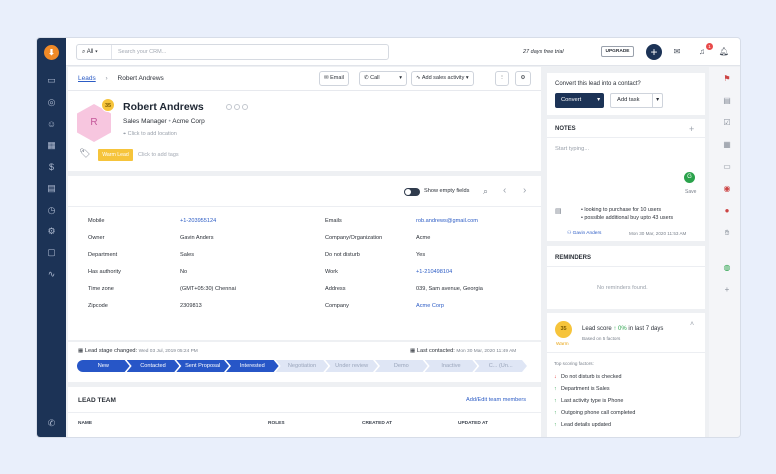  I want to click on deals-icon: $, so click(51, 167).